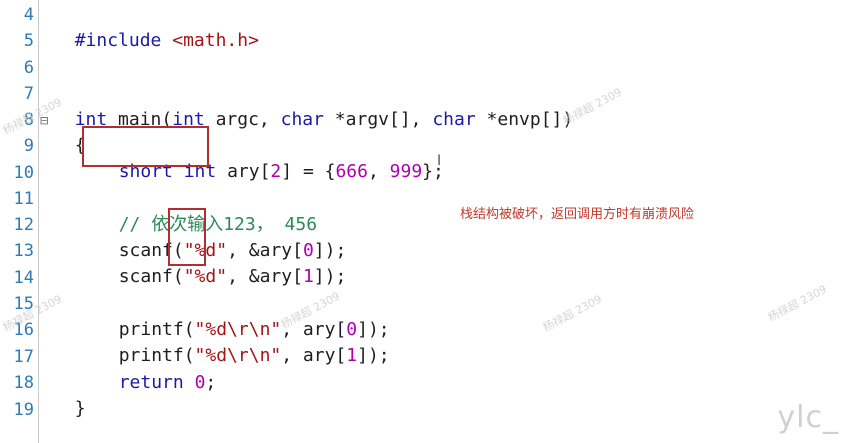 Image resolution: width=857 pixels, height=443 pixels. I want to click on line-number: 10, so click(23, 173).